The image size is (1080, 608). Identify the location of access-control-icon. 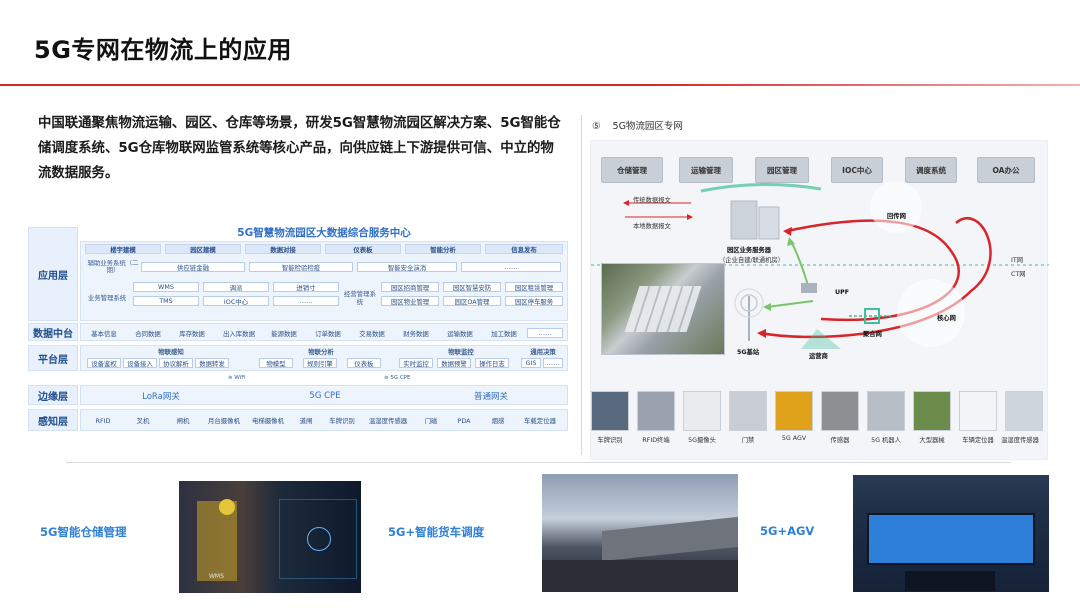
(748, 411).